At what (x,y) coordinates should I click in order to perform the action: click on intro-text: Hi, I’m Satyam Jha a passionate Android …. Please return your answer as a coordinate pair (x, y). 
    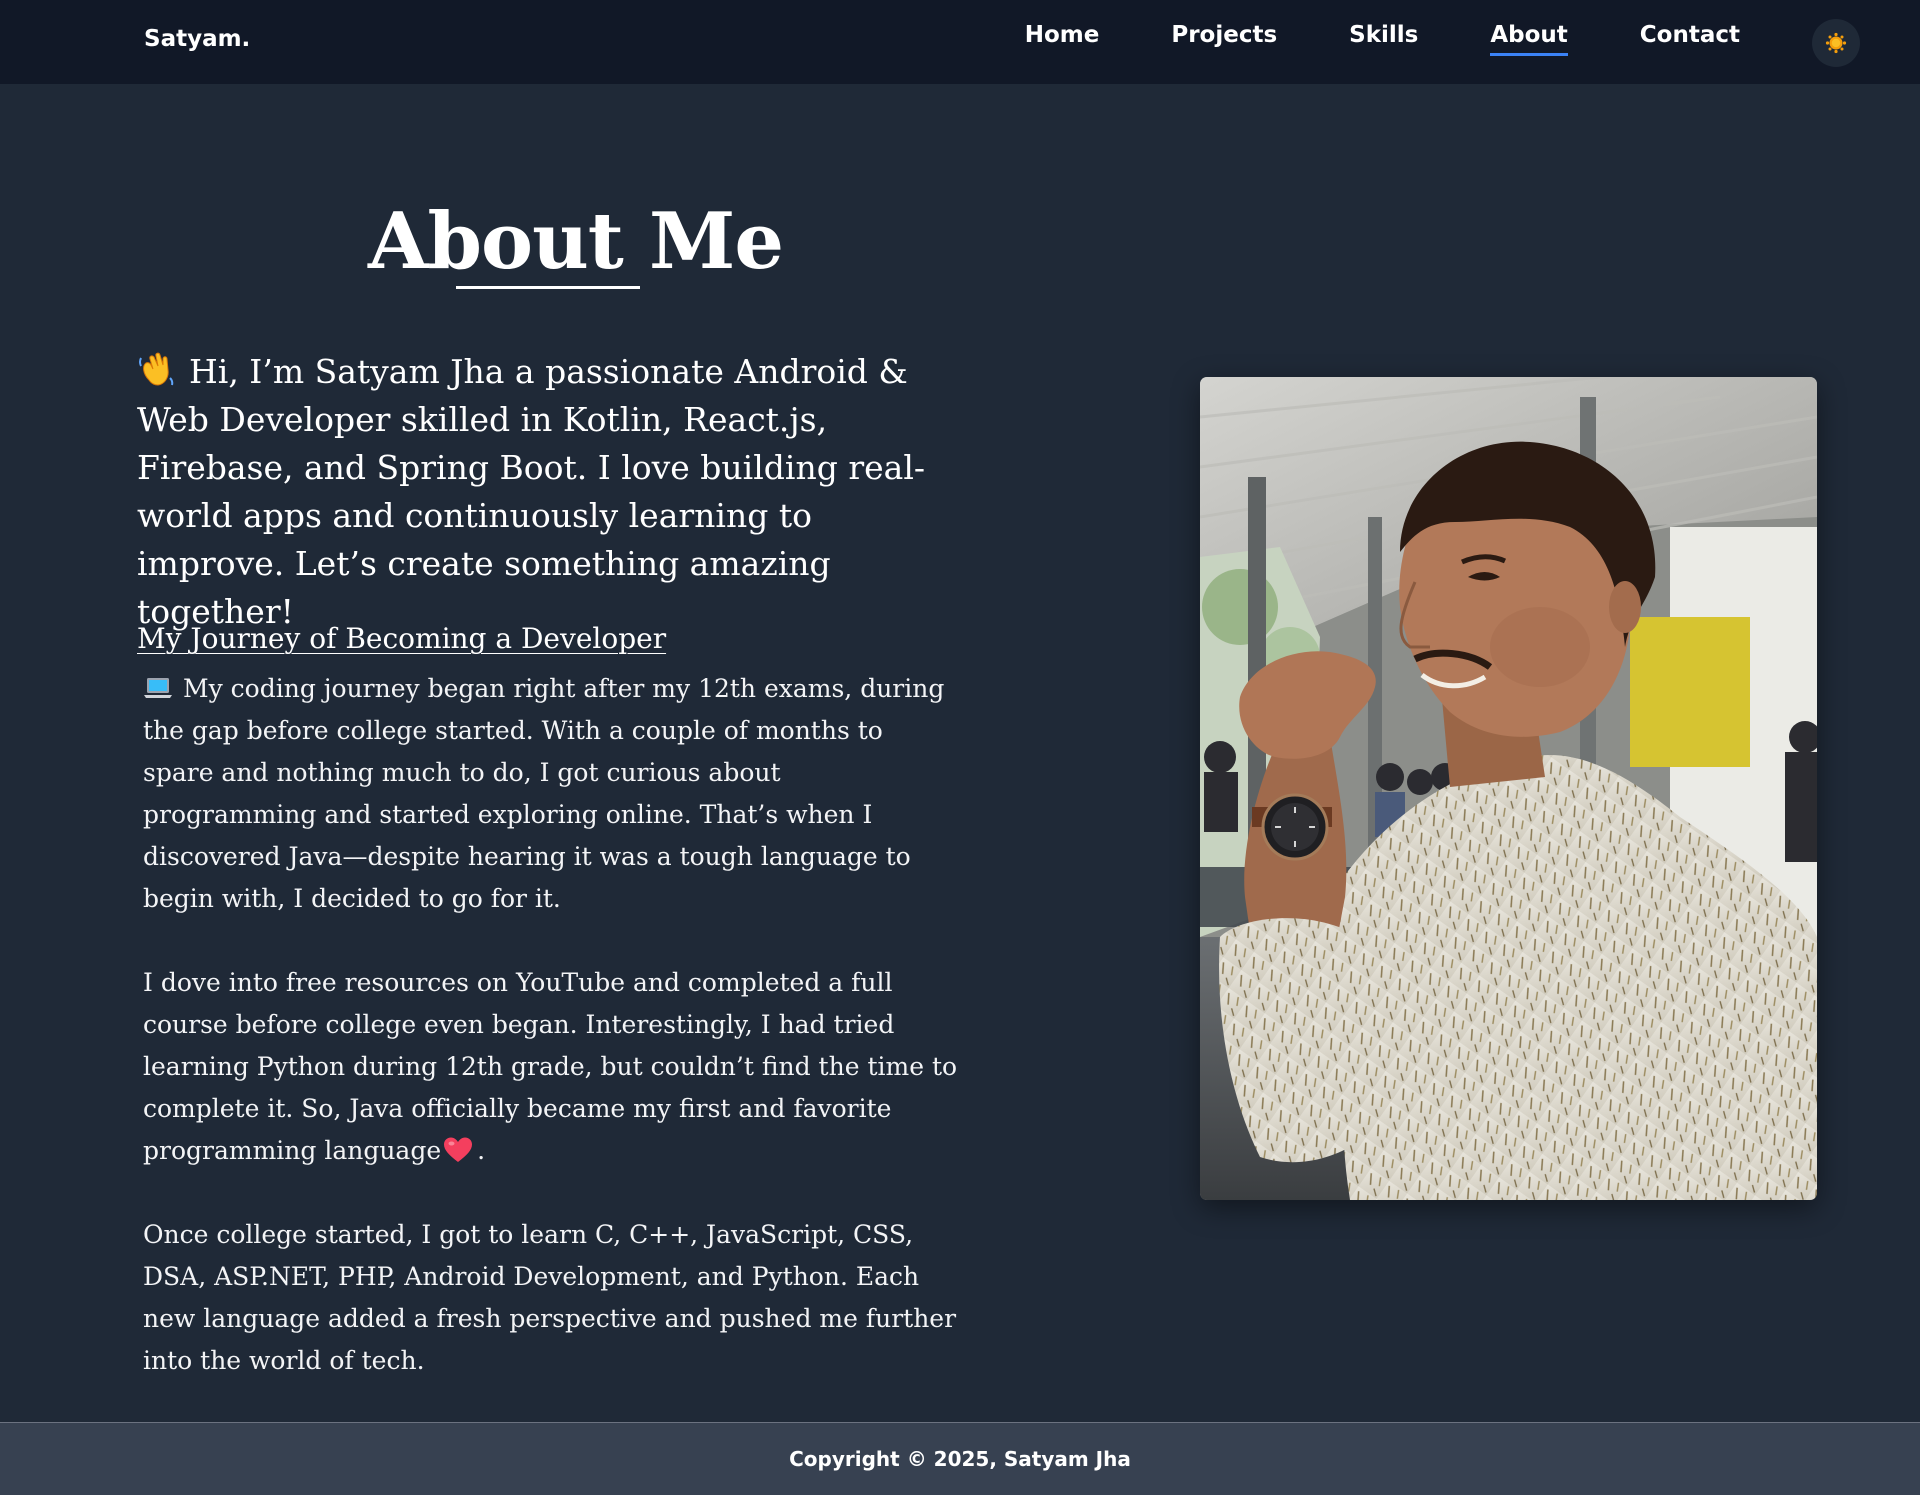
    Looking at the image, I should click on (552, 492).